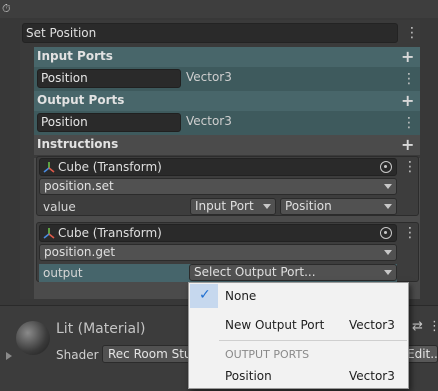  What do you see at coordinates (338, 206) in the screenshot?
I see `port-dropdown: Position` at bounding box center [338, 206].